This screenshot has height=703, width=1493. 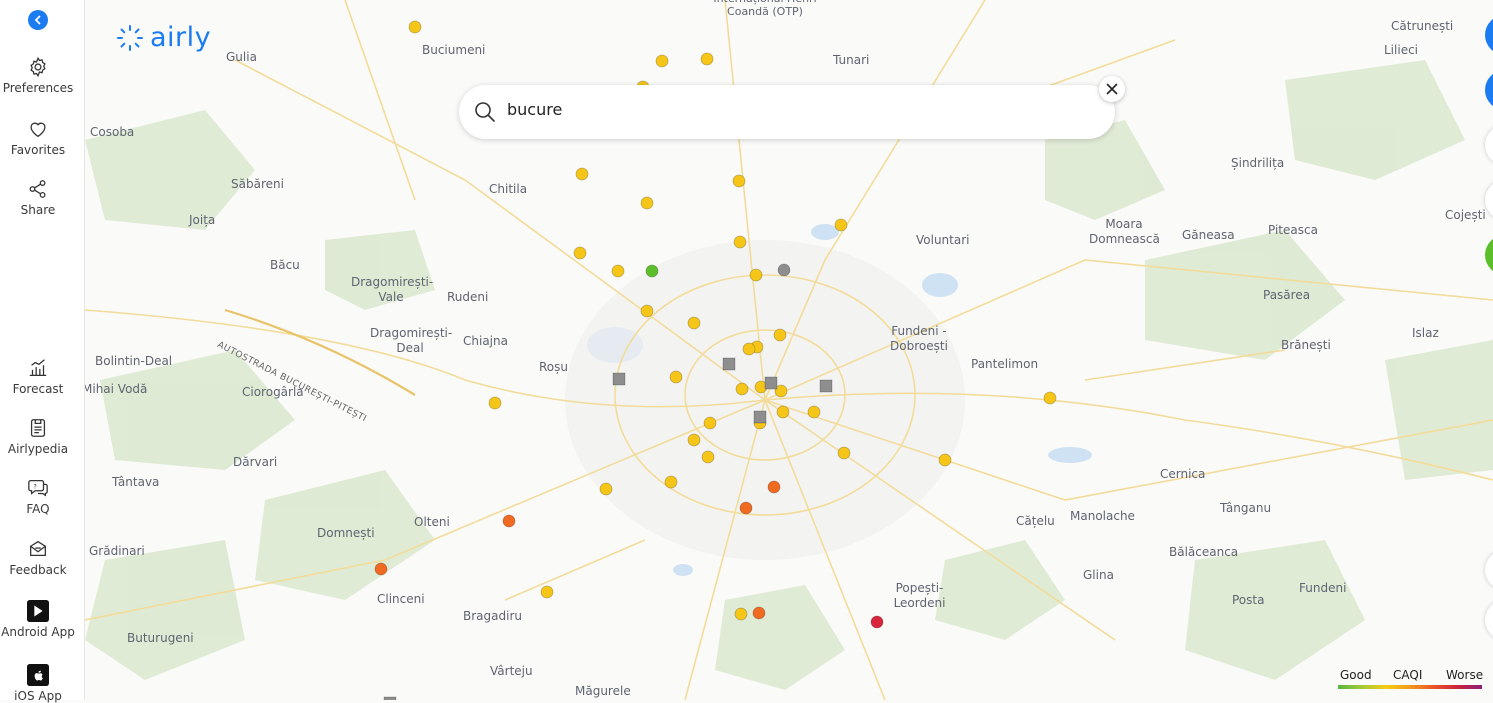 I want to click on book-icon, so click(x=38, y=428).